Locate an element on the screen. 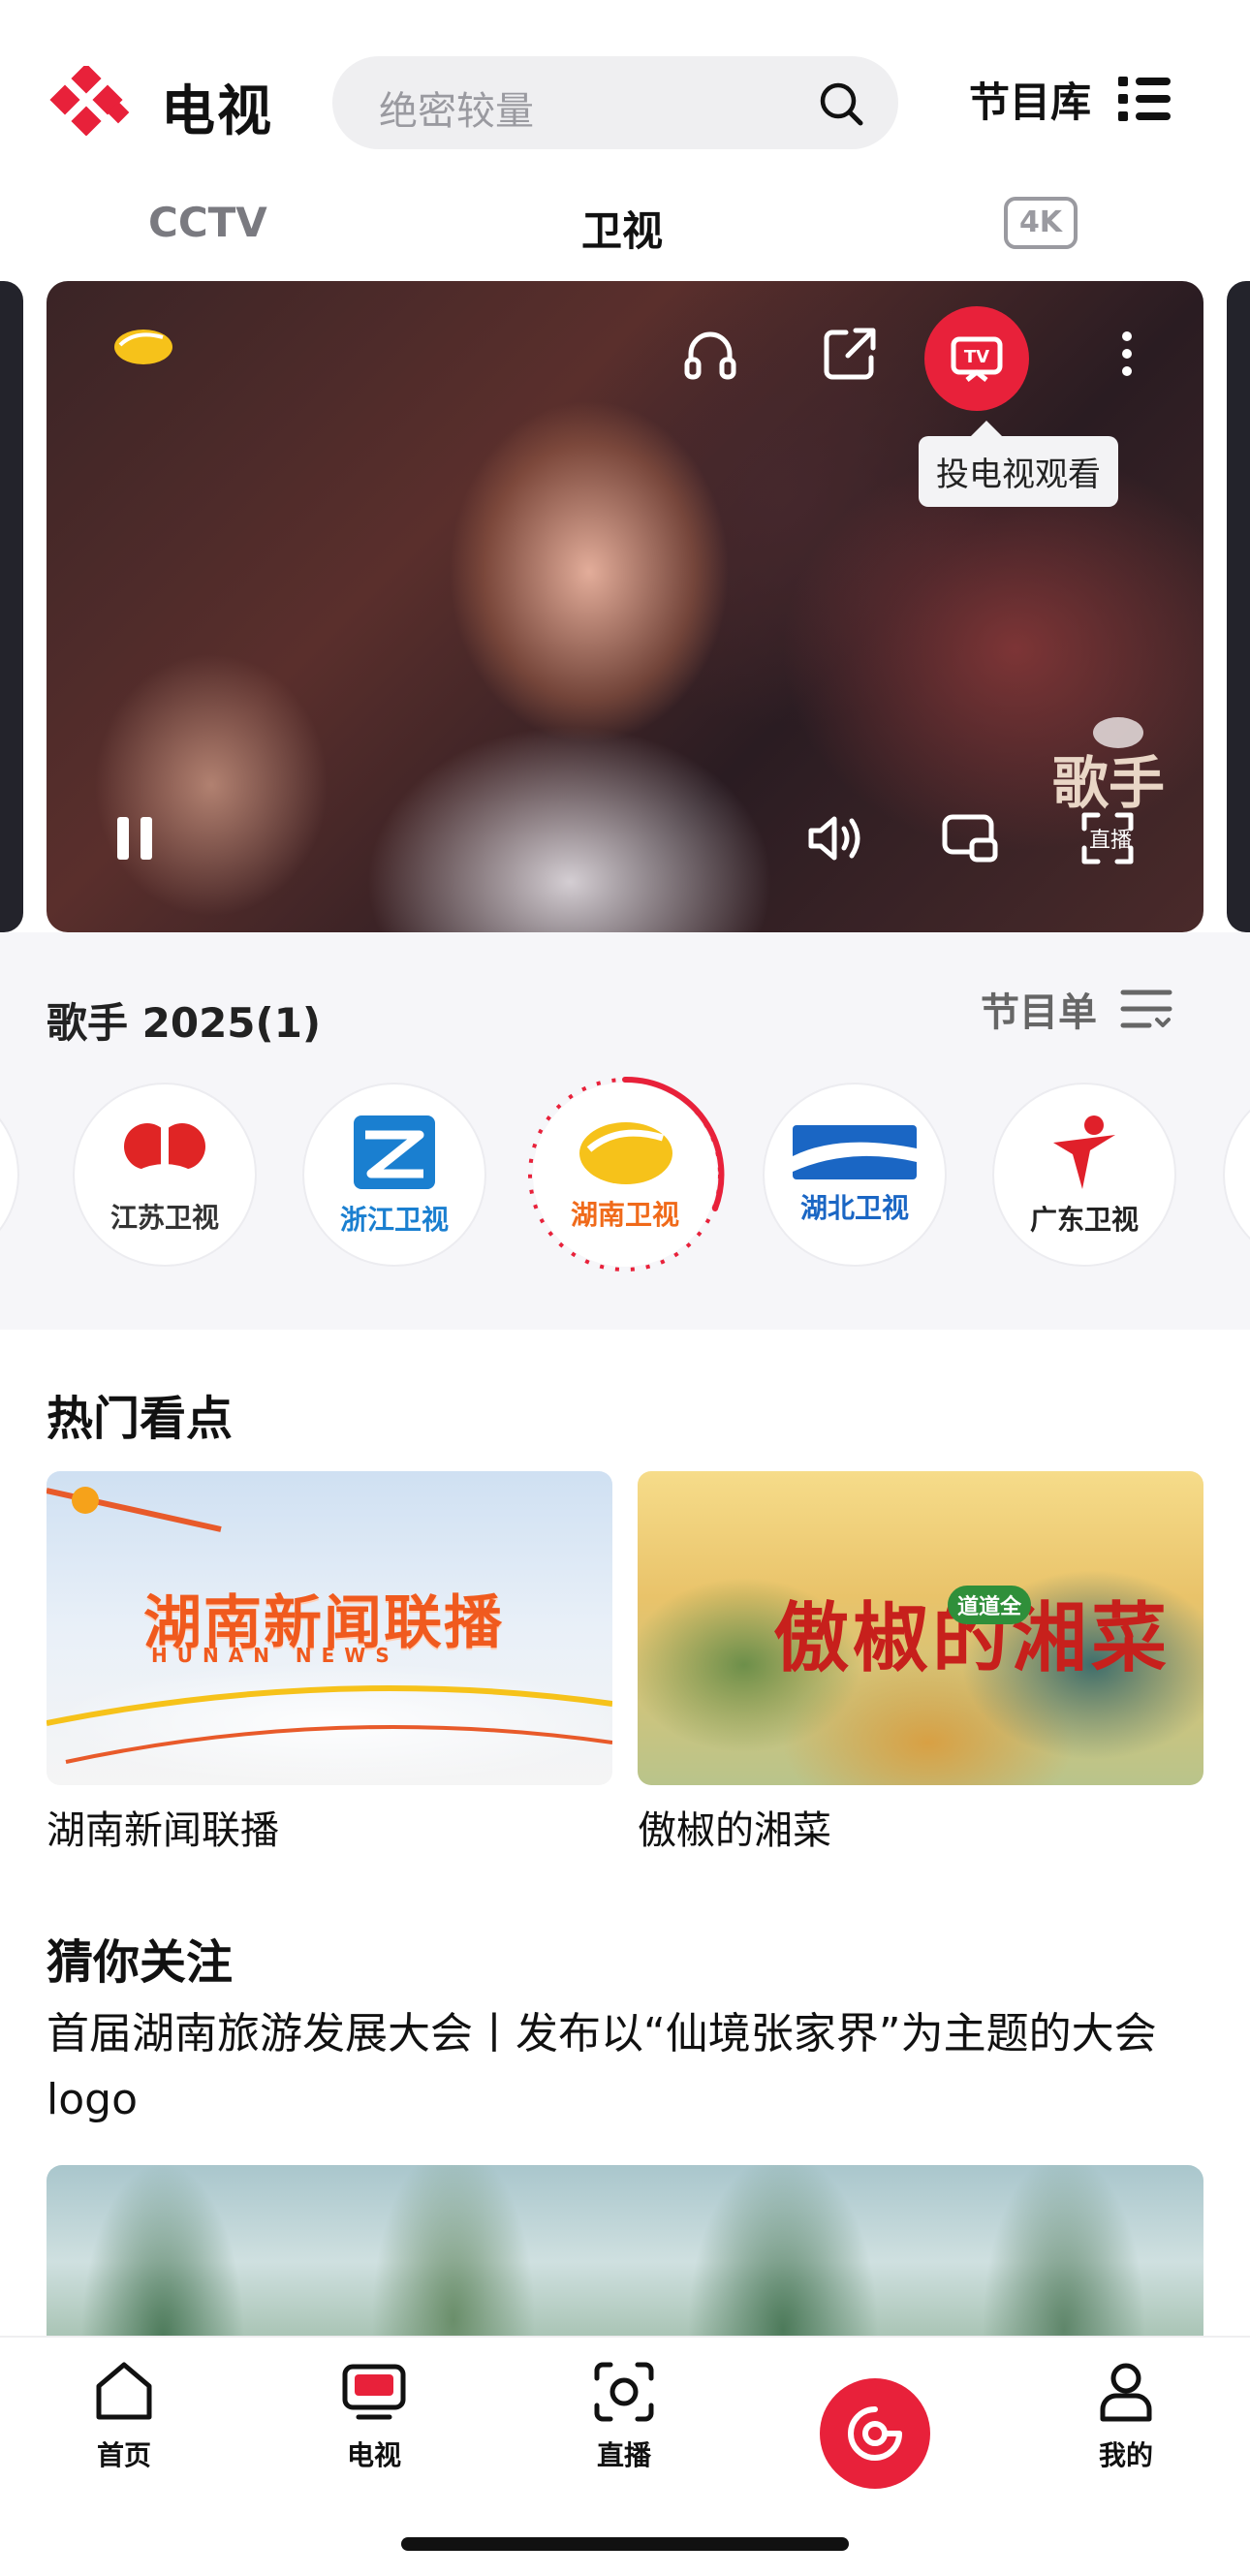  channel-selector: 江苏卫视 浙江卫视 湖南卫视 湖北卫视 广东卫视 is located at coordinates (625, 1176).